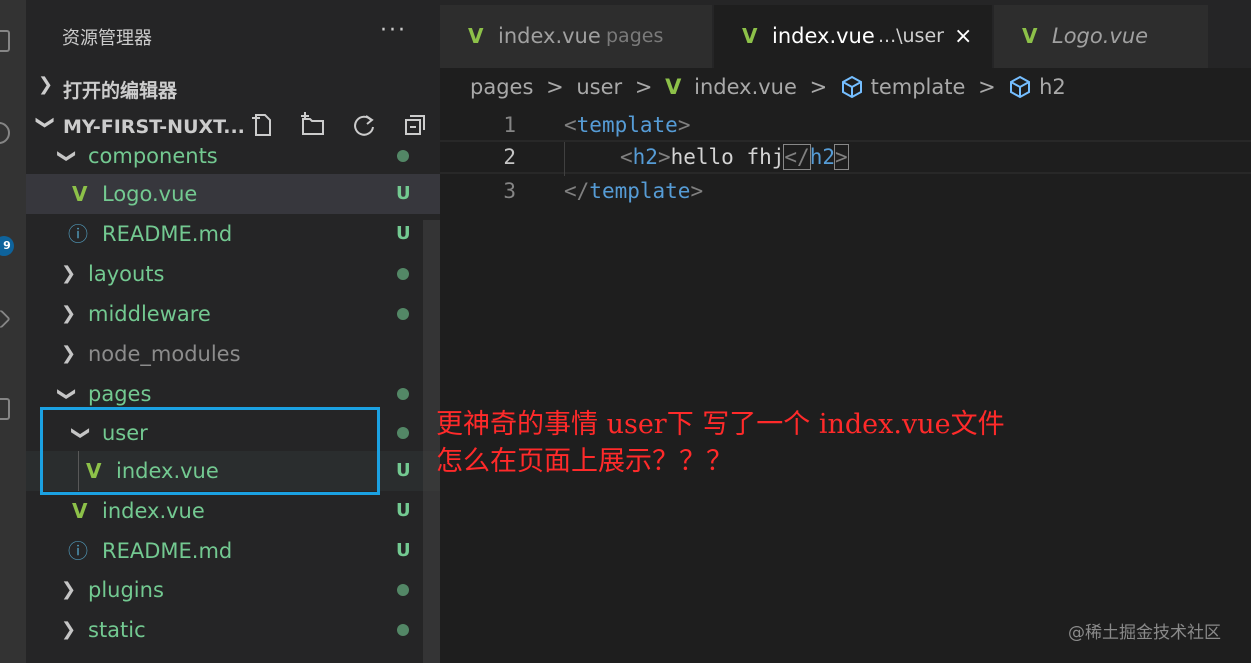  I want to click on new-folder-icon, so click(313, 125).